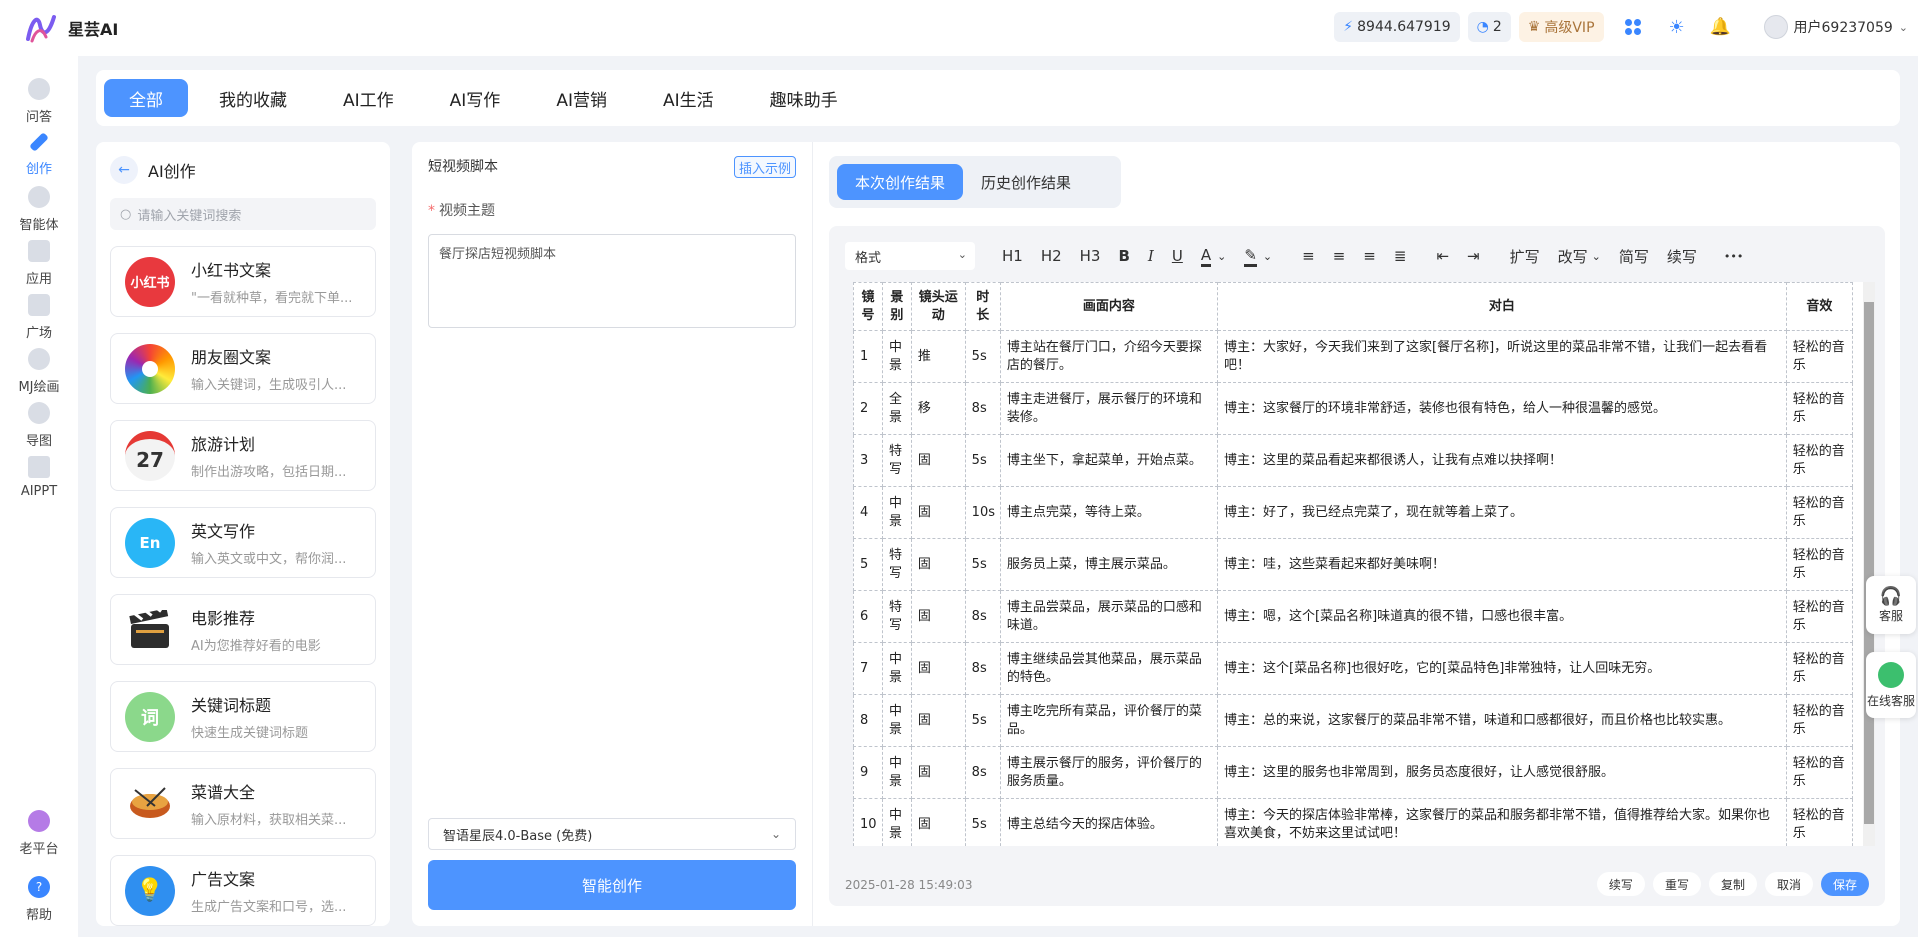 The width and height of the screenshot is (1918, 937). Describe the element at coordinates (1109, 460) in the screenshot. I see `table-cell: 博主坐下，拿起菜单，开始点菜。` at that location.